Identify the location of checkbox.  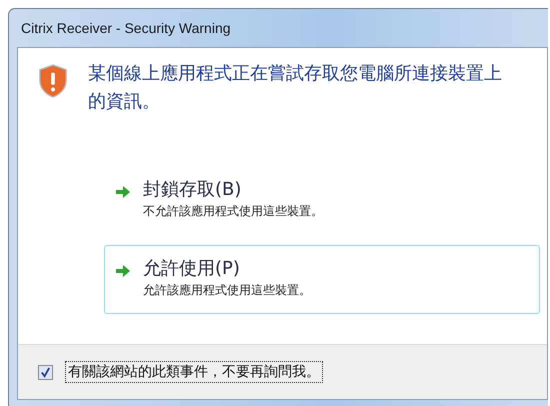
(45, 372).